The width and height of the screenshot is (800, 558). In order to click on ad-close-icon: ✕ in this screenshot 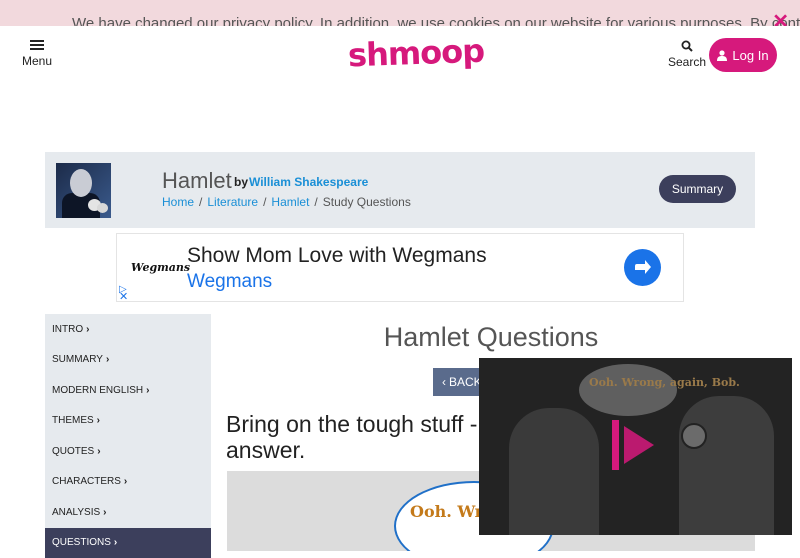, I will do `click(123, 296)`.